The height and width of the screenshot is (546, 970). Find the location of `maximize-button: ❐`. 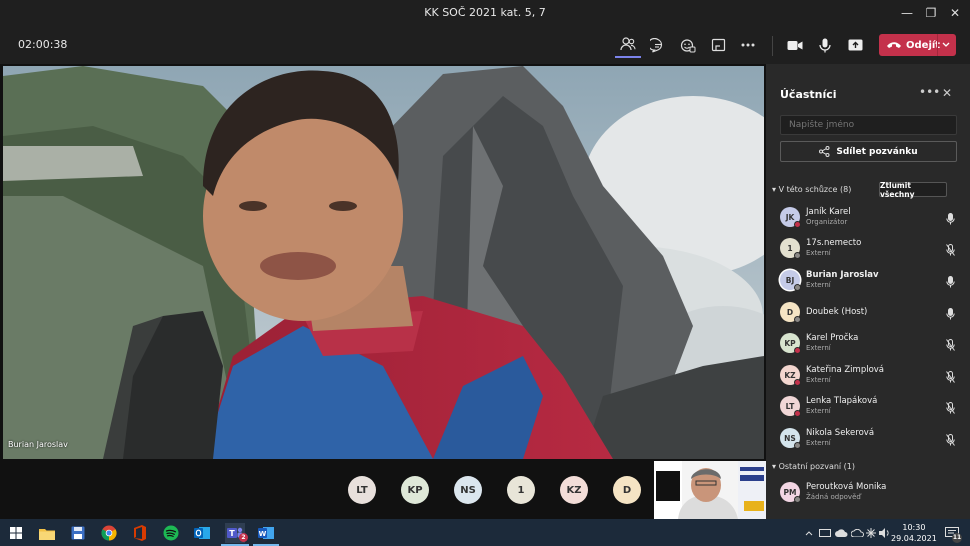

maximize-button: ❐ is located at coordinates (931, 13).